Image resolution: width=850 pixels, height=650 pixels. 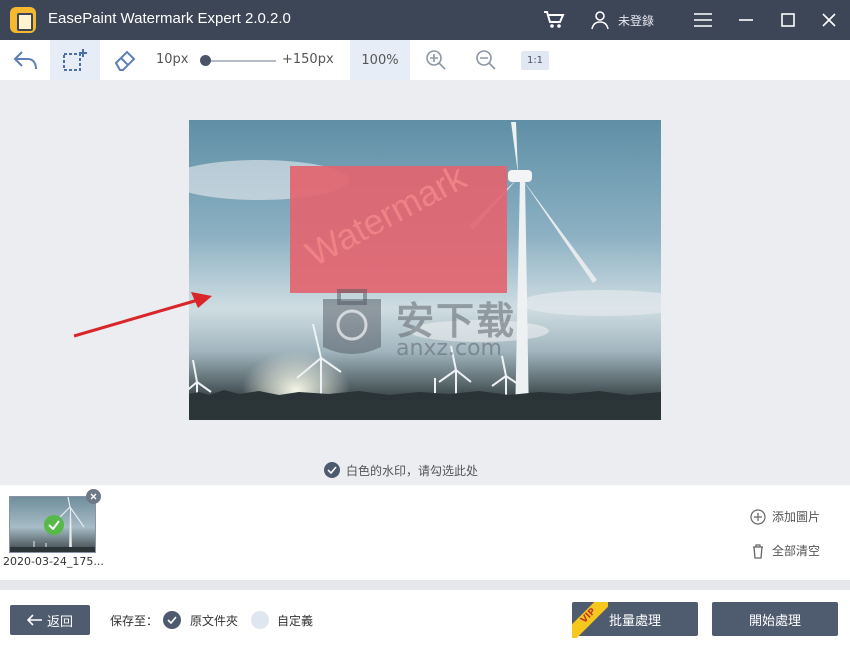 What do you see at coordinates (380, 60) in the screenshot?
I see `zoom-level: 100%` at bounding box center [380, 60].